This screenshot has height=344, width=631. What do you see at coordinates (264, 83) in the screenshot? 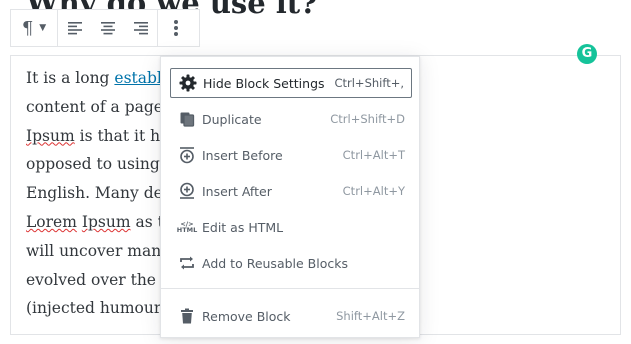
I see `menu-item-label: Hide Block Settings` at bounding box center [264, 83].